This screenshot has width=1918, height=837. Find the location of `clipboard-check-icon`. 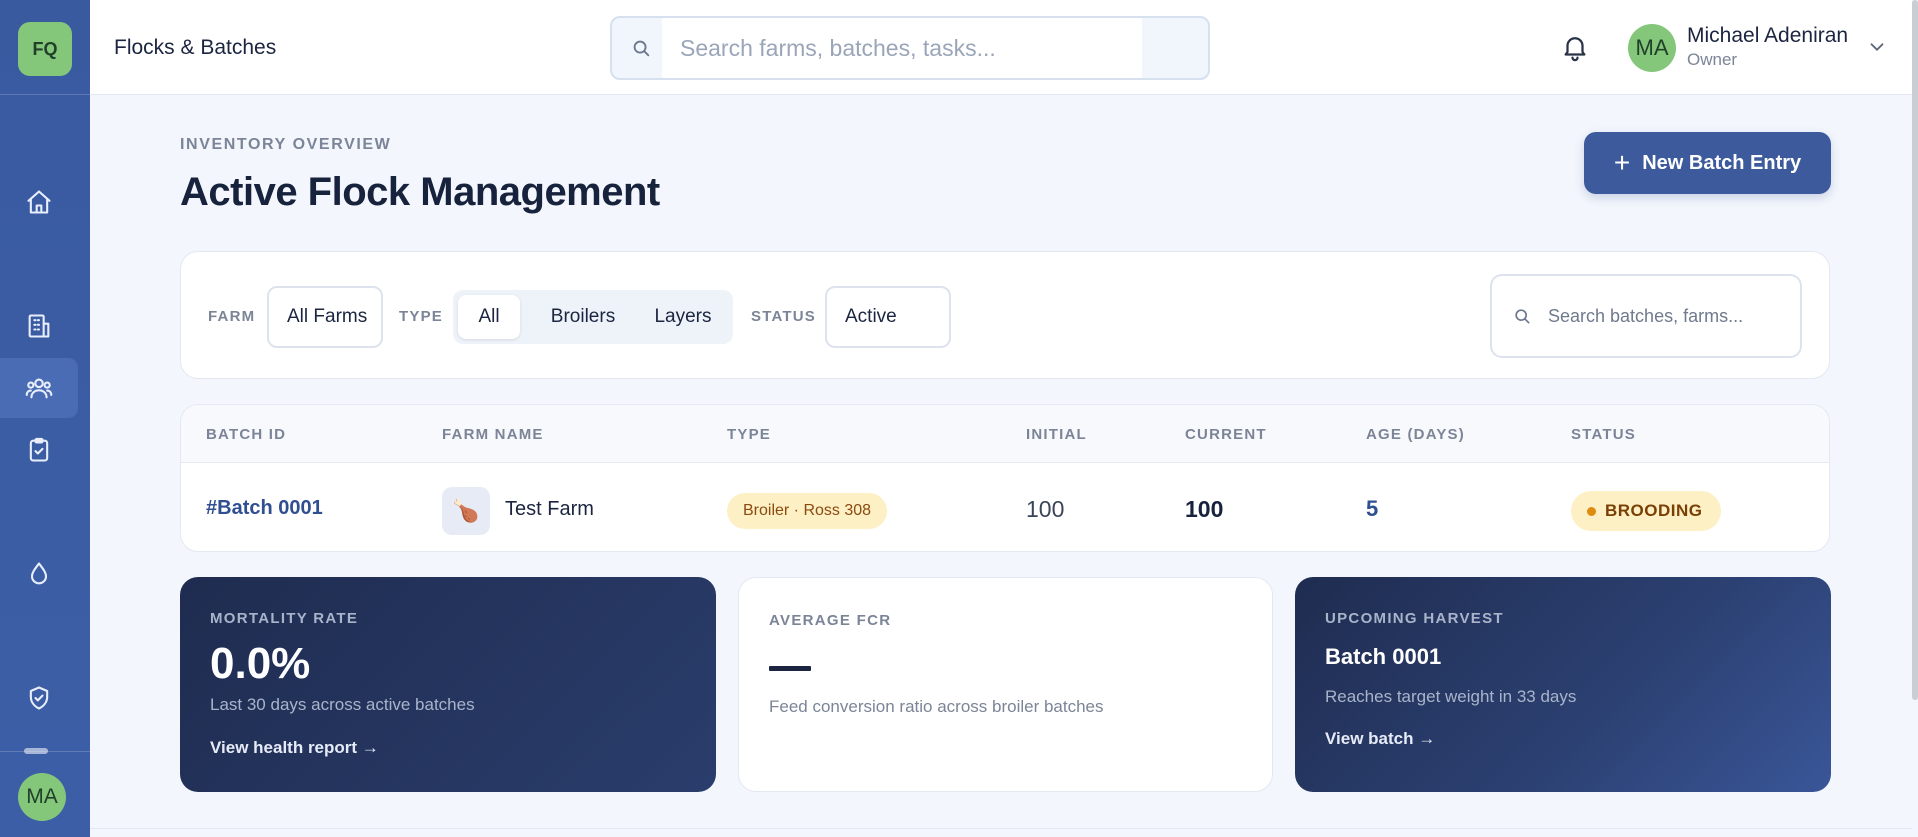

clipboard-check-icon is located at coordinates (39, 449).